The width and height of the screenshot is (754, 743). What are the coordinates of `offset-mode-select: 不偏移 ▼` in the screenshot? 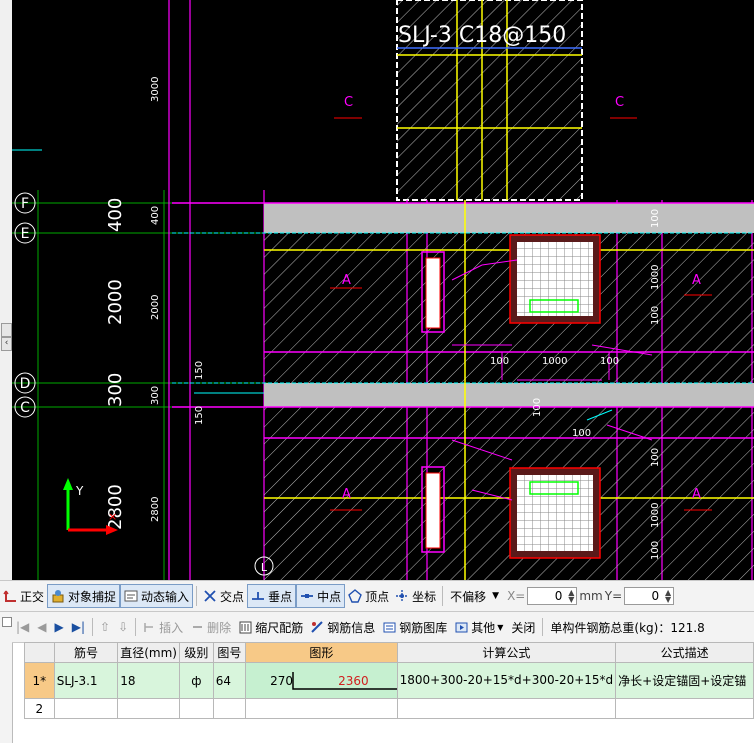 It's located at (474, 596).